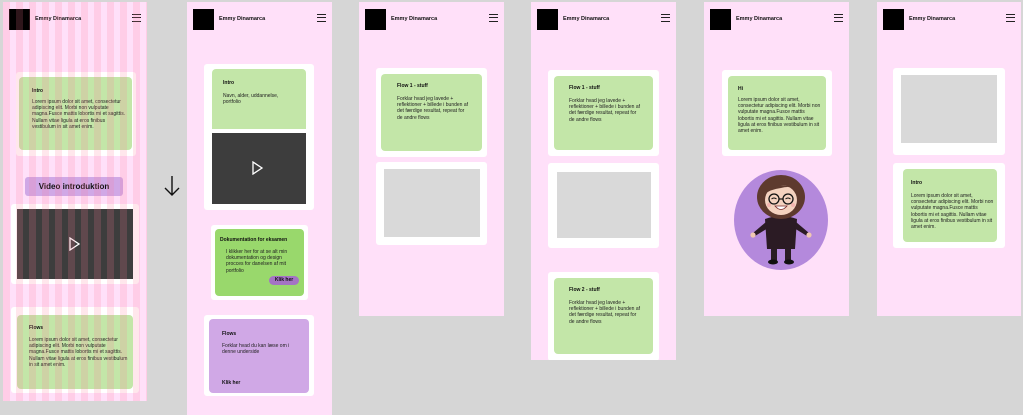 This screenshot has height=415, width=1023. I want to click on intro-video-card: Intro Navn, alder, uddannelse, portfolio, so click(259, 137).